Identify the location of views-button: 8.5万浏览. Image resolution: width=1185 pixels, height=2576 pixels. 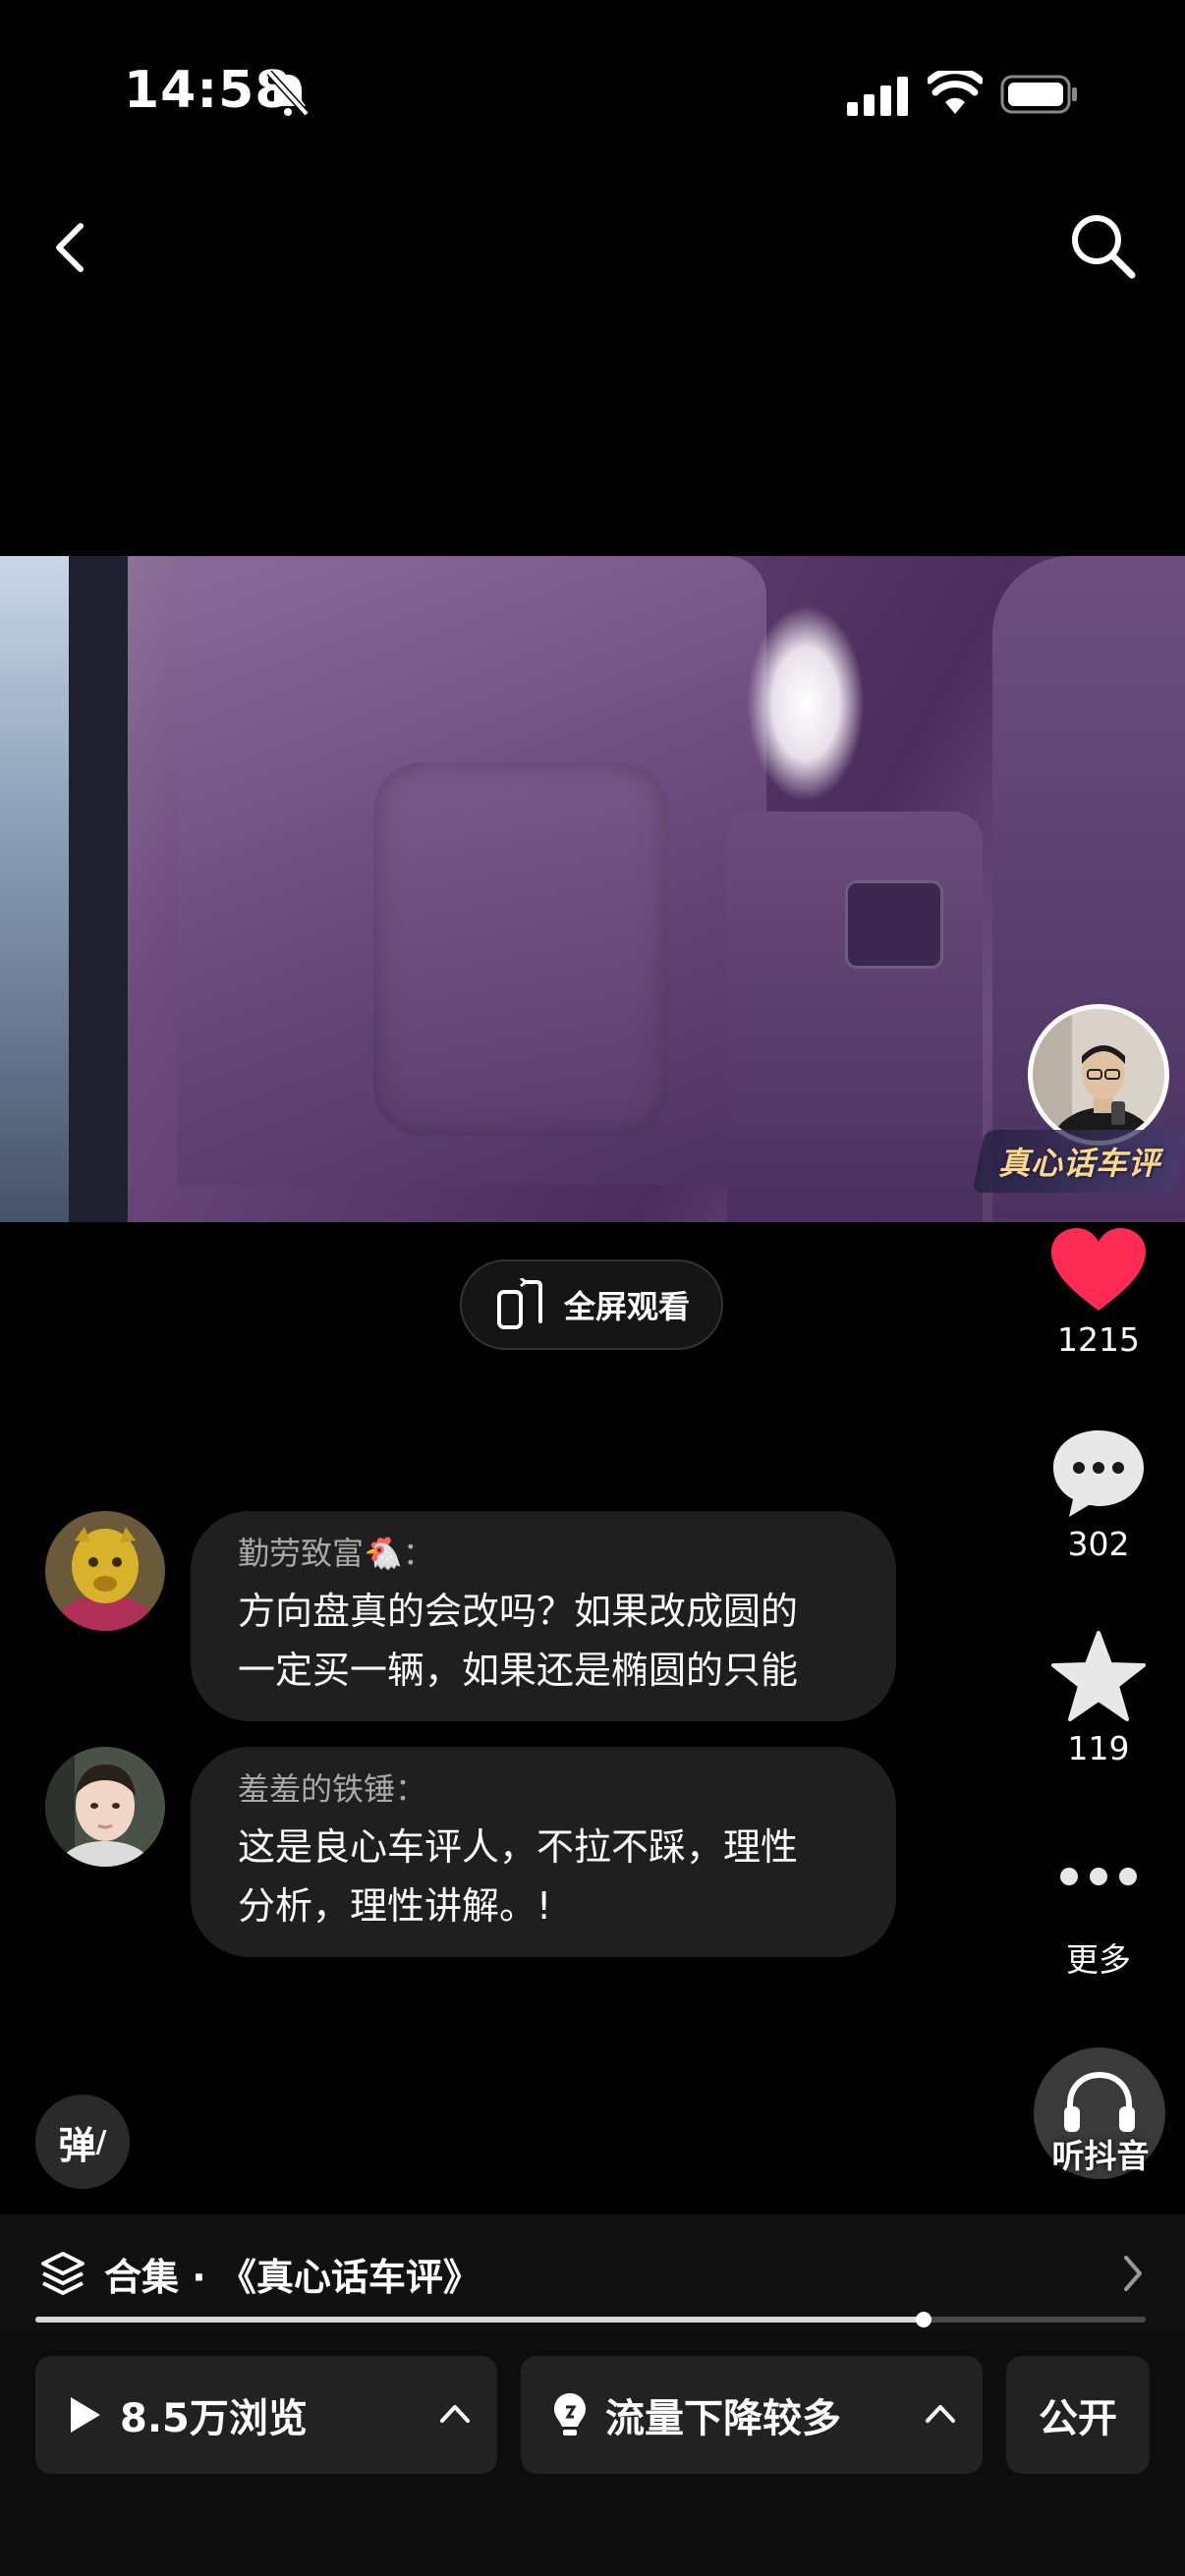
(266, 2415).